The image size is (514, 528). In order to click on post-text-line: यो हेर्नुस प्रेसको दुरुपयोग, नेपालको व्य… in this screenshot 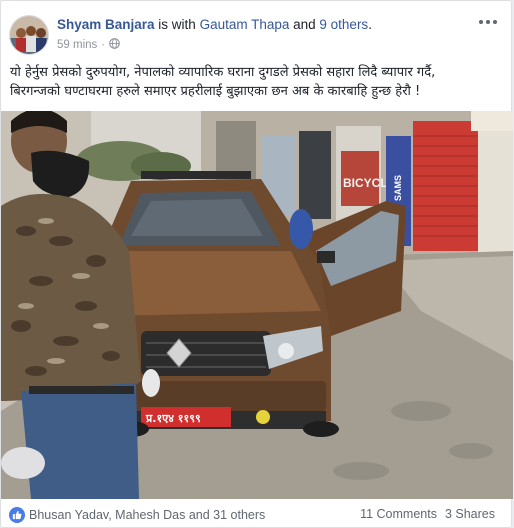, I will do `click(223, 72)`.